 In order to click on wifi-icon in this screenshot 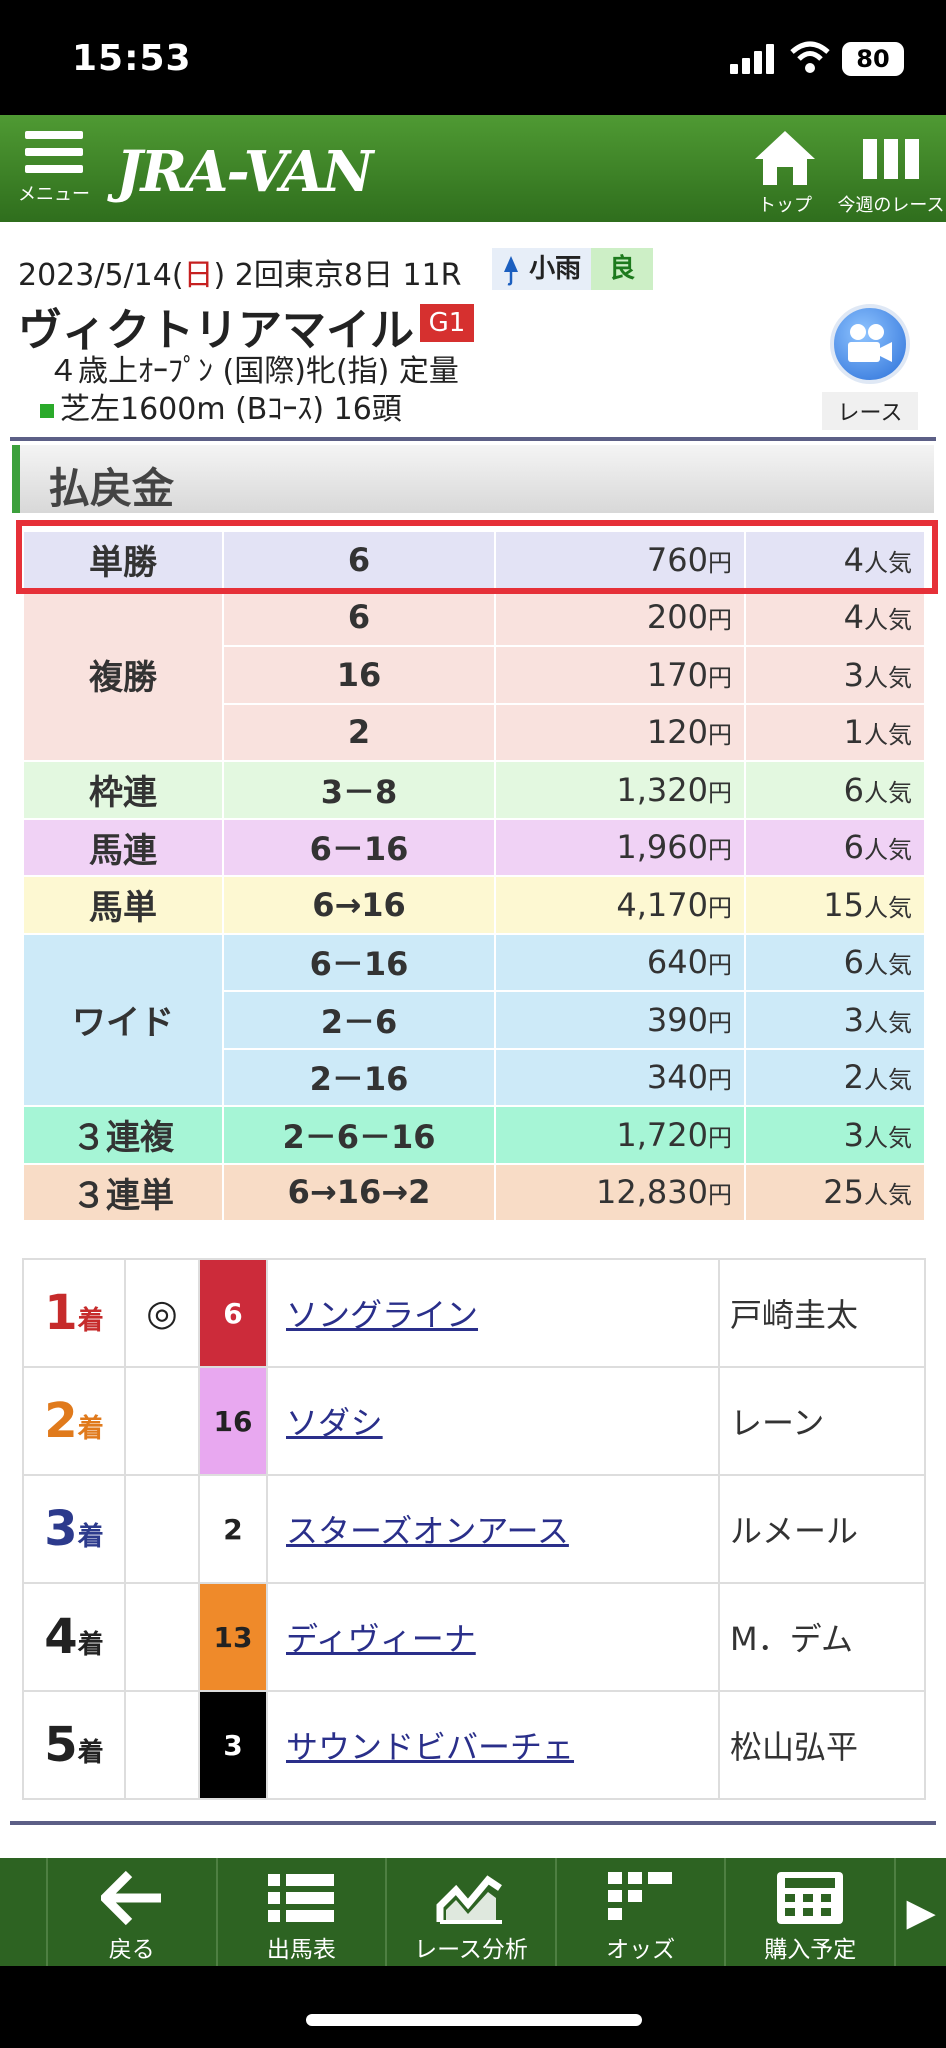, I will do `click(810, 57)`.